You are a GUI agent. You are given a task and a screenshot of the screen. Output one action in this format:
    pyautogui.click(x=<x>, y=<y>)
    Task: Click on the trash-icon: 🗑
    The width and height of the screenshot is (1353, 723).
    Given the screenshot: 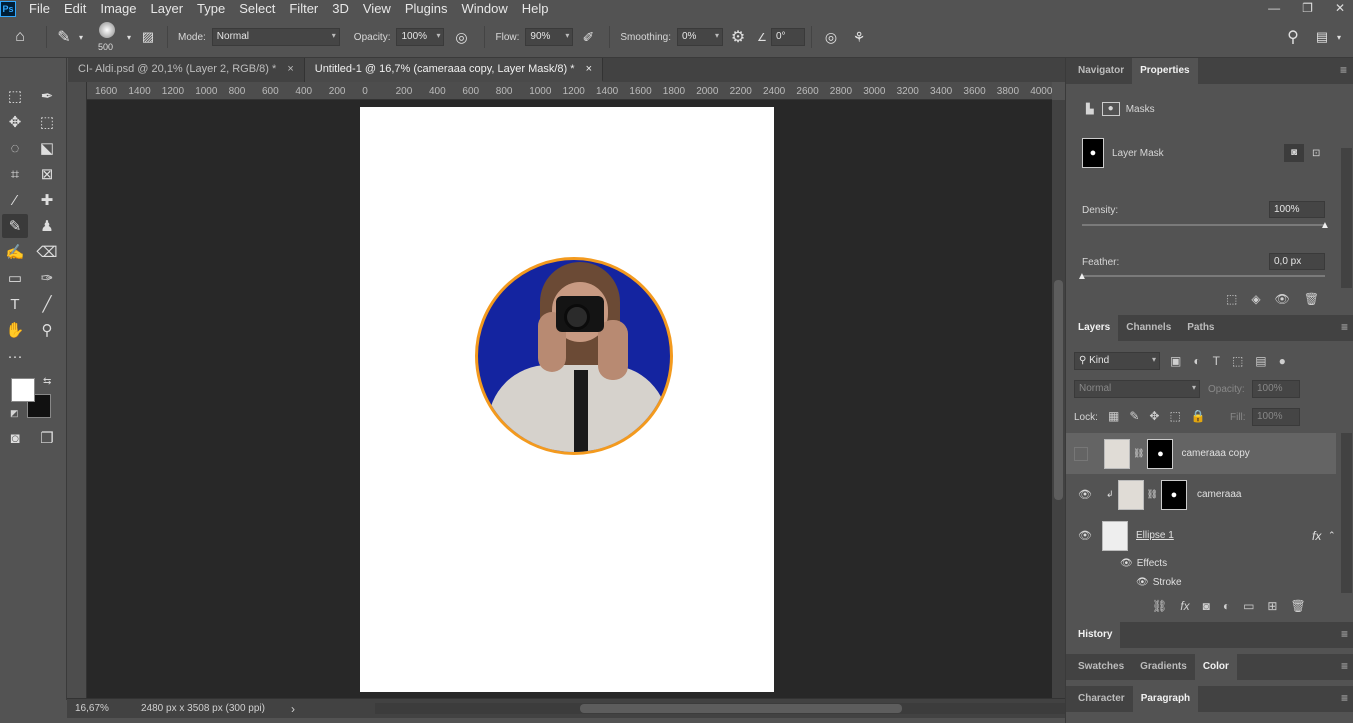 What is the action you would take?
    pyautogui.click(x=1311, y=299)
    